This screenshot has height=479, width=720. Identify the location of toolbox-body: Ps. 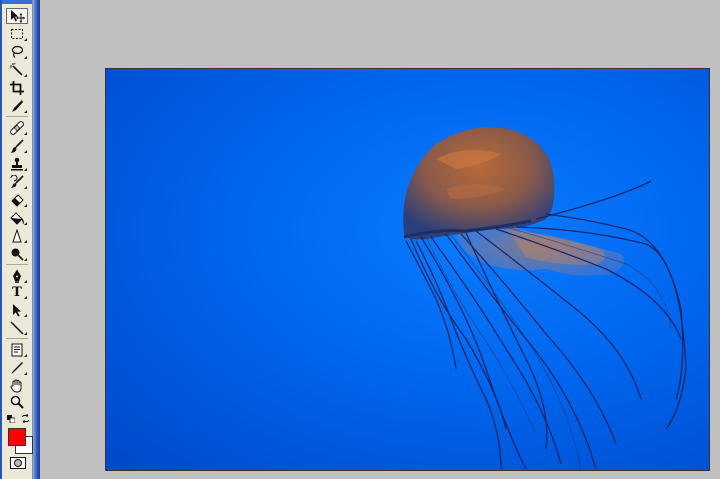
(17, 239).